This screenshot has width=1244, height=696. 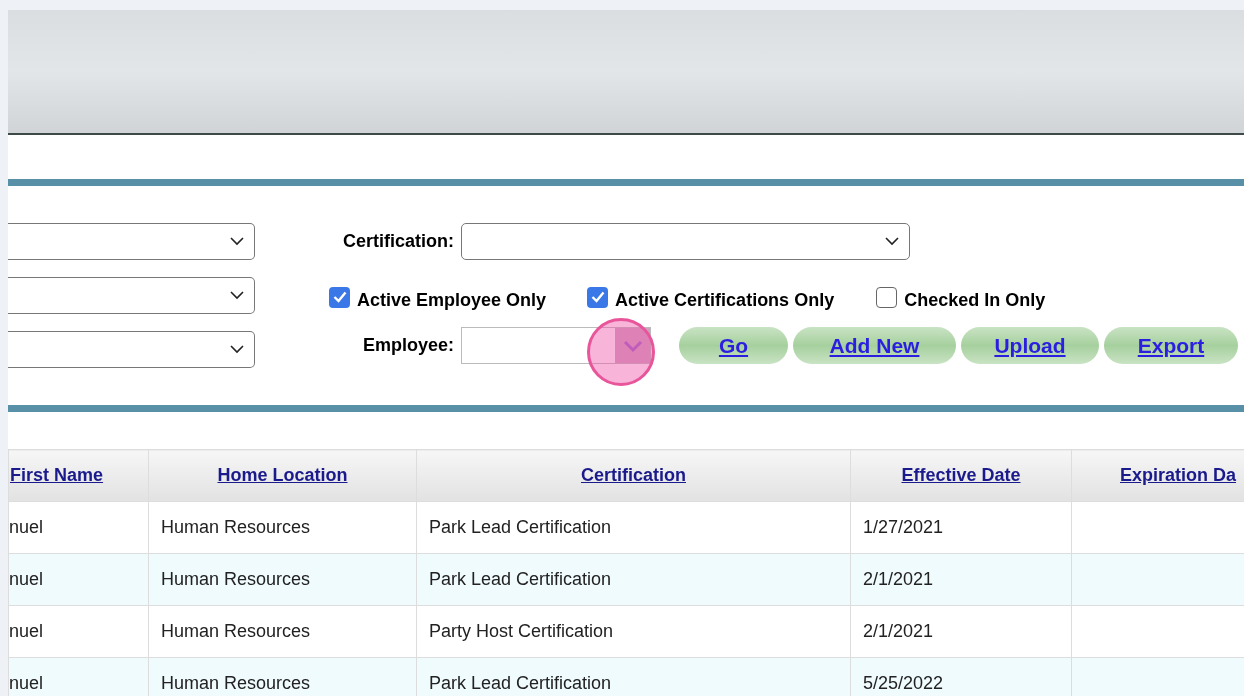 What do you see at coordinates (1030, 345) in the screenshot?
I see `action-button: Upload` at bounding box center [1030, 345].